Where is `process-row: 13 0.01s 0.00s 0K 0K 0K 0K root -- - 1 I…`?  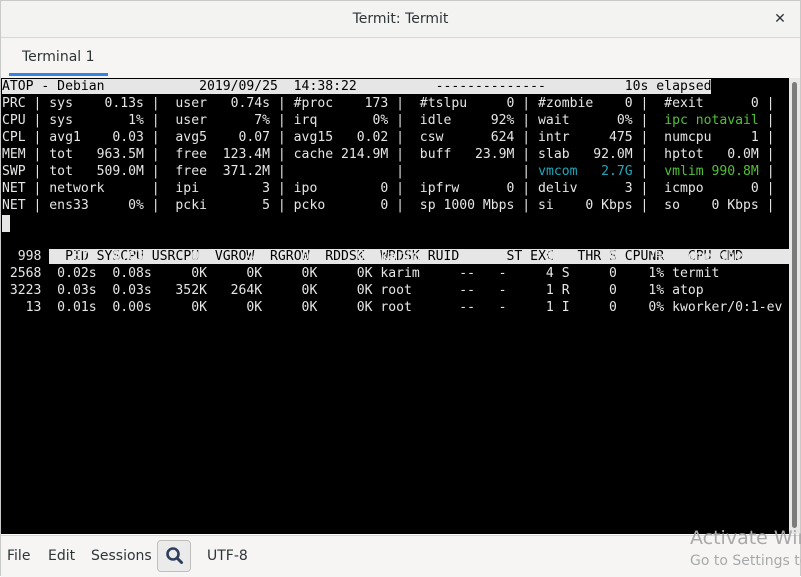
process-row: 13 0.01s 0.00s 0K 0K 0K 0K root -- - 1 I… is located at coordinates (392, 307).